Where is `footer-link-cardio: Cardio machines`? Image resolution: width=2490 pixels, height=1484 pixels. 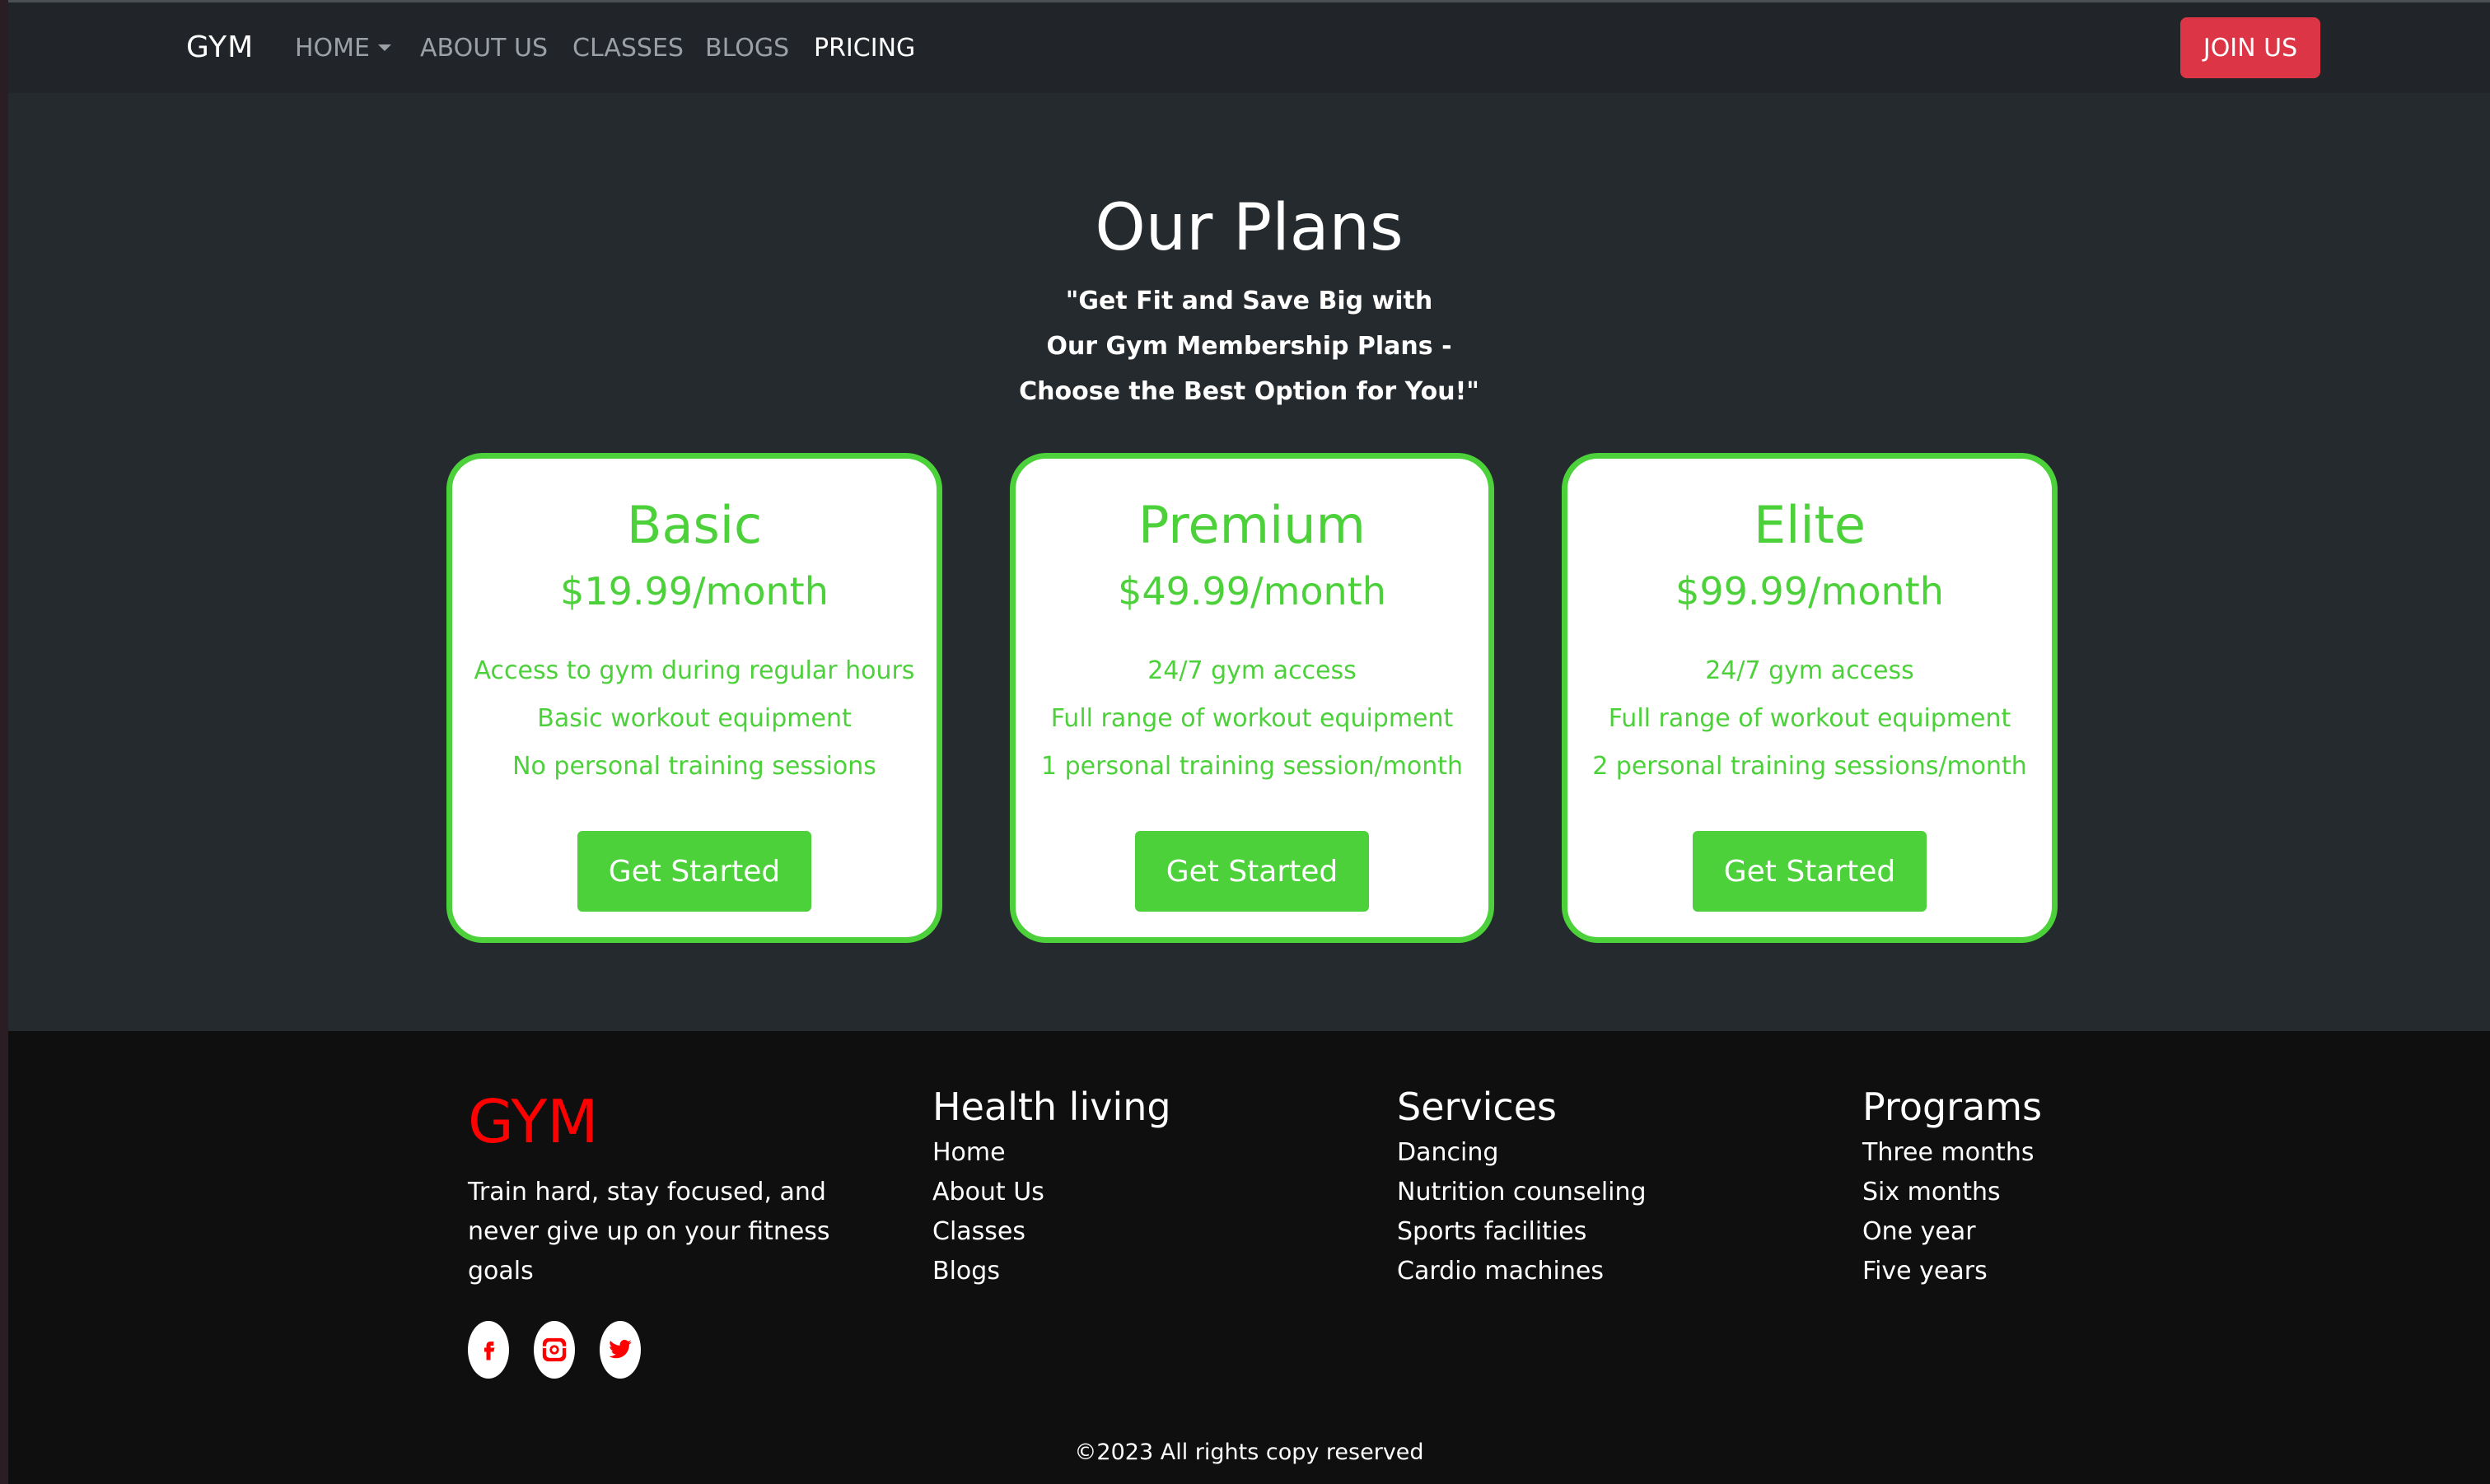
footer-link-cardio: Cardio machines is located at coordinates (1522, 1271).